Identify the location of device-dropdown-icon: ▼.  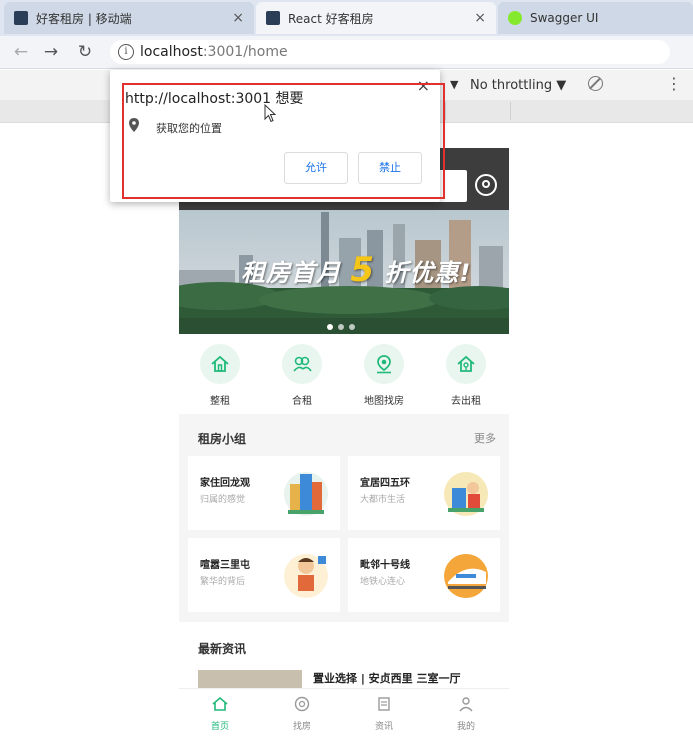
(454, 84).